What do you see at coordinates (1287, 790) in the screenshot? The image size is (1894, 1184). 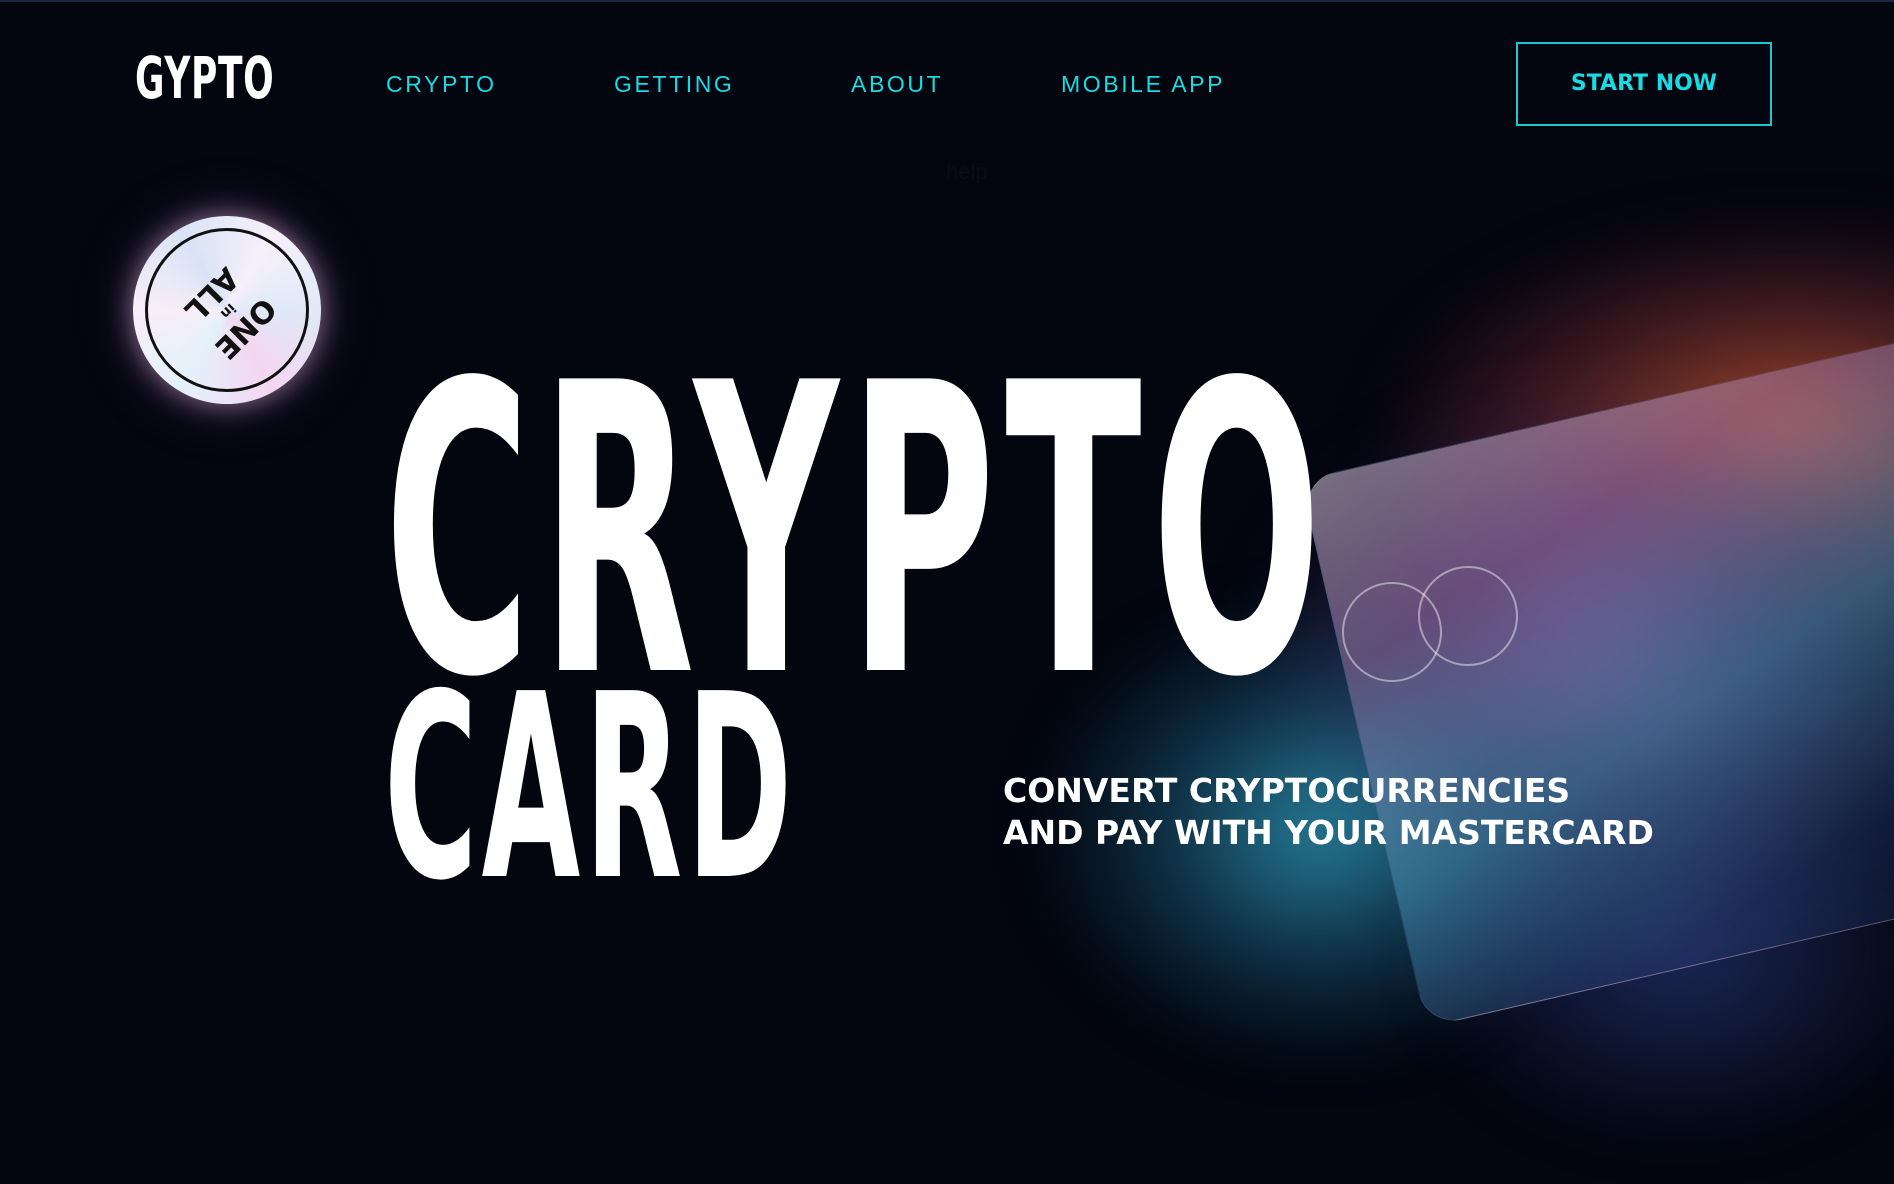 I see `tagline-line-1: CONVERT CRYPTOCURRENCIES` at bounding box center [1287, 790].